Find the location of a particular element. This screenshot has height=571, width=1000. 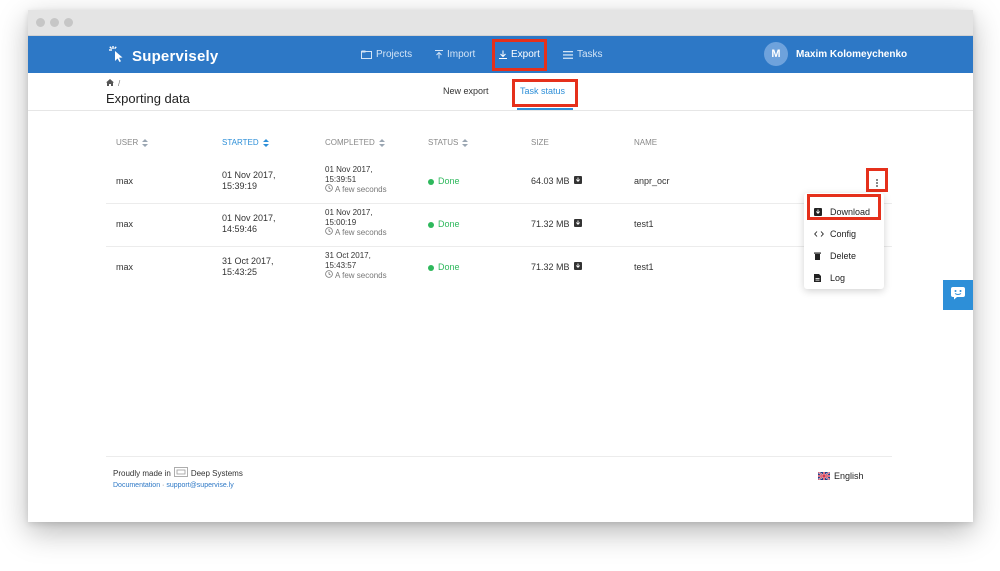

brand-name: Supervisely is located at coordinates (175, 56).